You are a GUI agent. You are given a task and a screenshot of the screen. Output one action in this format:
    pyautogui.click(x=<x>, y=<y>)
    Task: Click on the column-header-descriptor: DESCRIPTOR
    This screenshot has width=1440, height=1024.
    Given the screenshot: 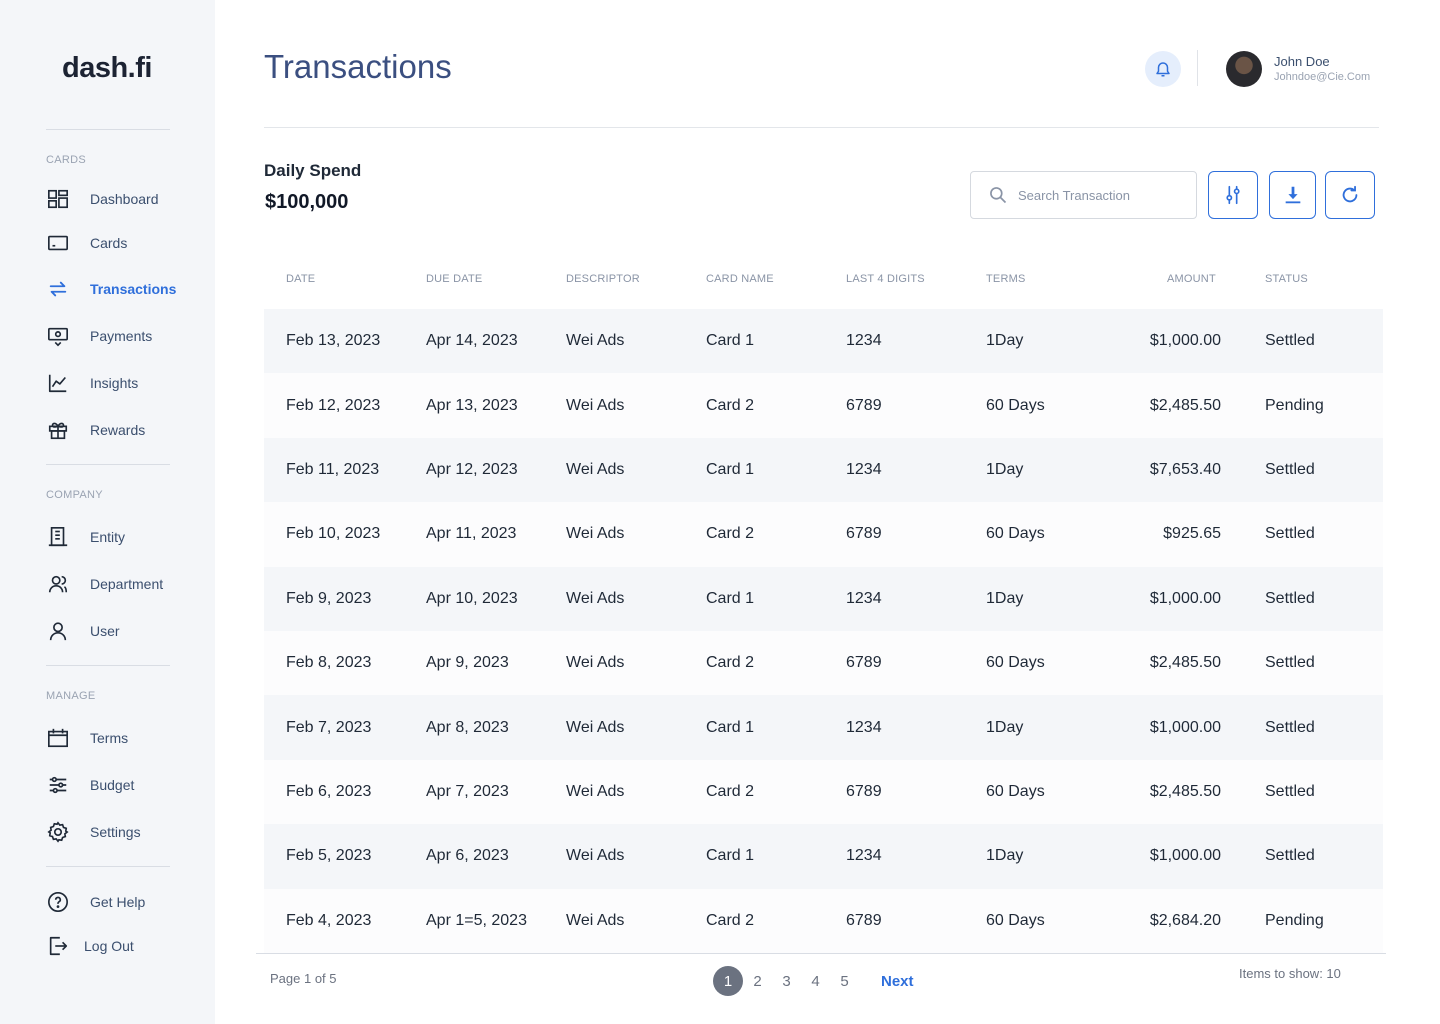 What is the action you would take?
    pyautogui.click(x=603, y=279)
    